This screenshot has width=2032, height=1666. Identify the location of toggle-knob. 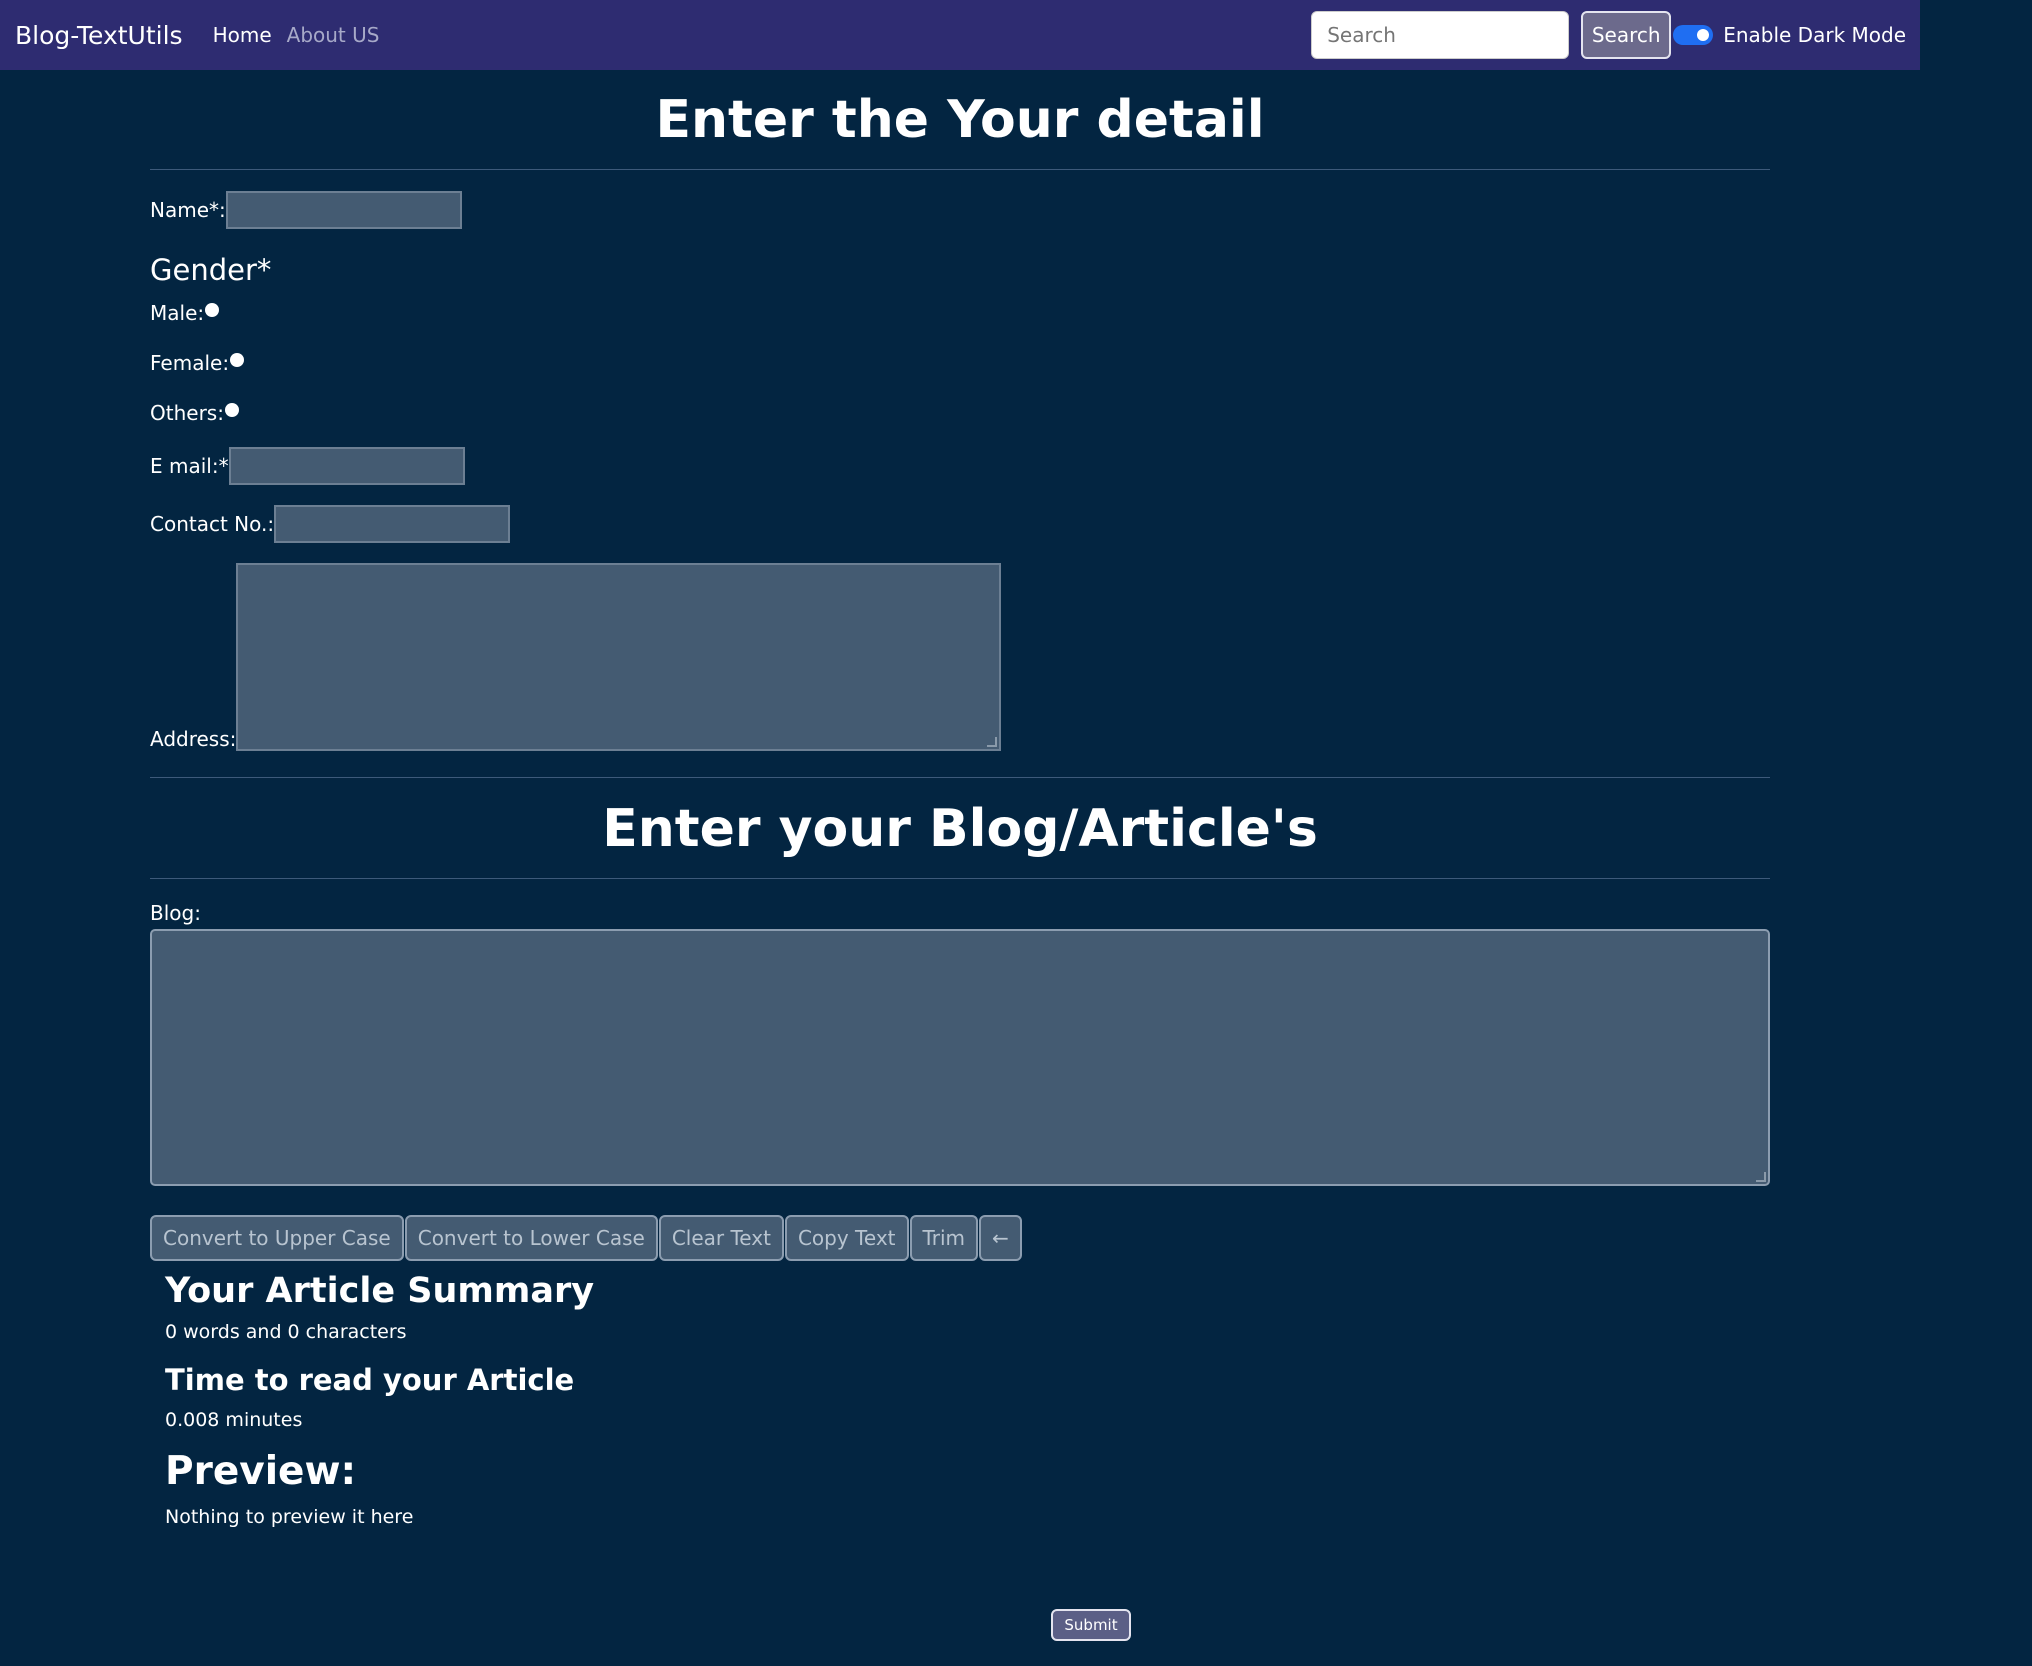
(1703, 35).